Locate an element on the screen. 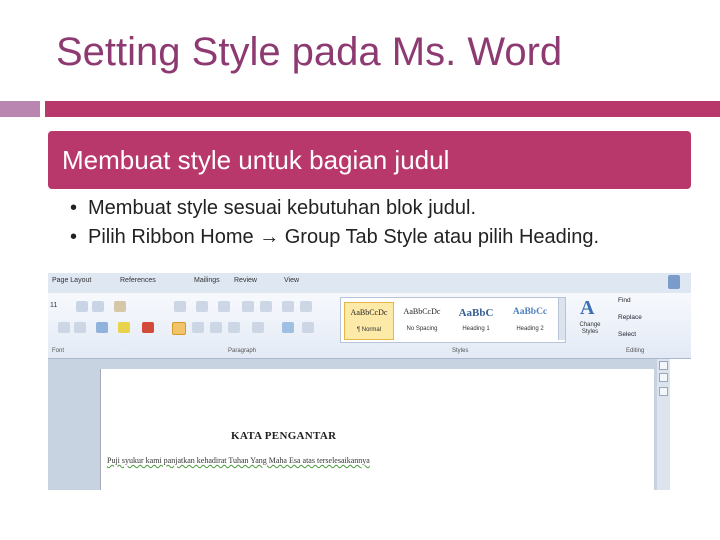 Image resolution: width=720 pixels, height=540 pixels. bullets-icon is located at coordinates (180, 306).